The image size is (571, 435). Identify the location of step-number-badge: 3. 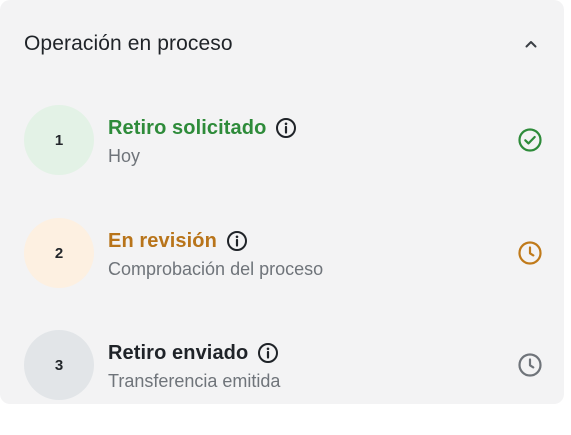
(59, 365).